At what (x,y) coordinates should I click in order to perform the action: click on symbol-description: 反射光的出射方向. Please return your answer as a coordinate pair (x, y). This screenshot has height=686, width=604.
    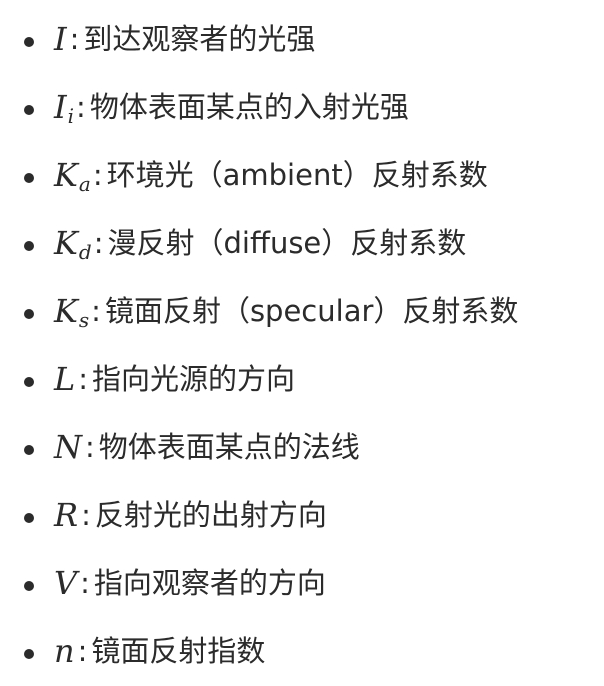
    Looking at the image, I should click on (210, 514).